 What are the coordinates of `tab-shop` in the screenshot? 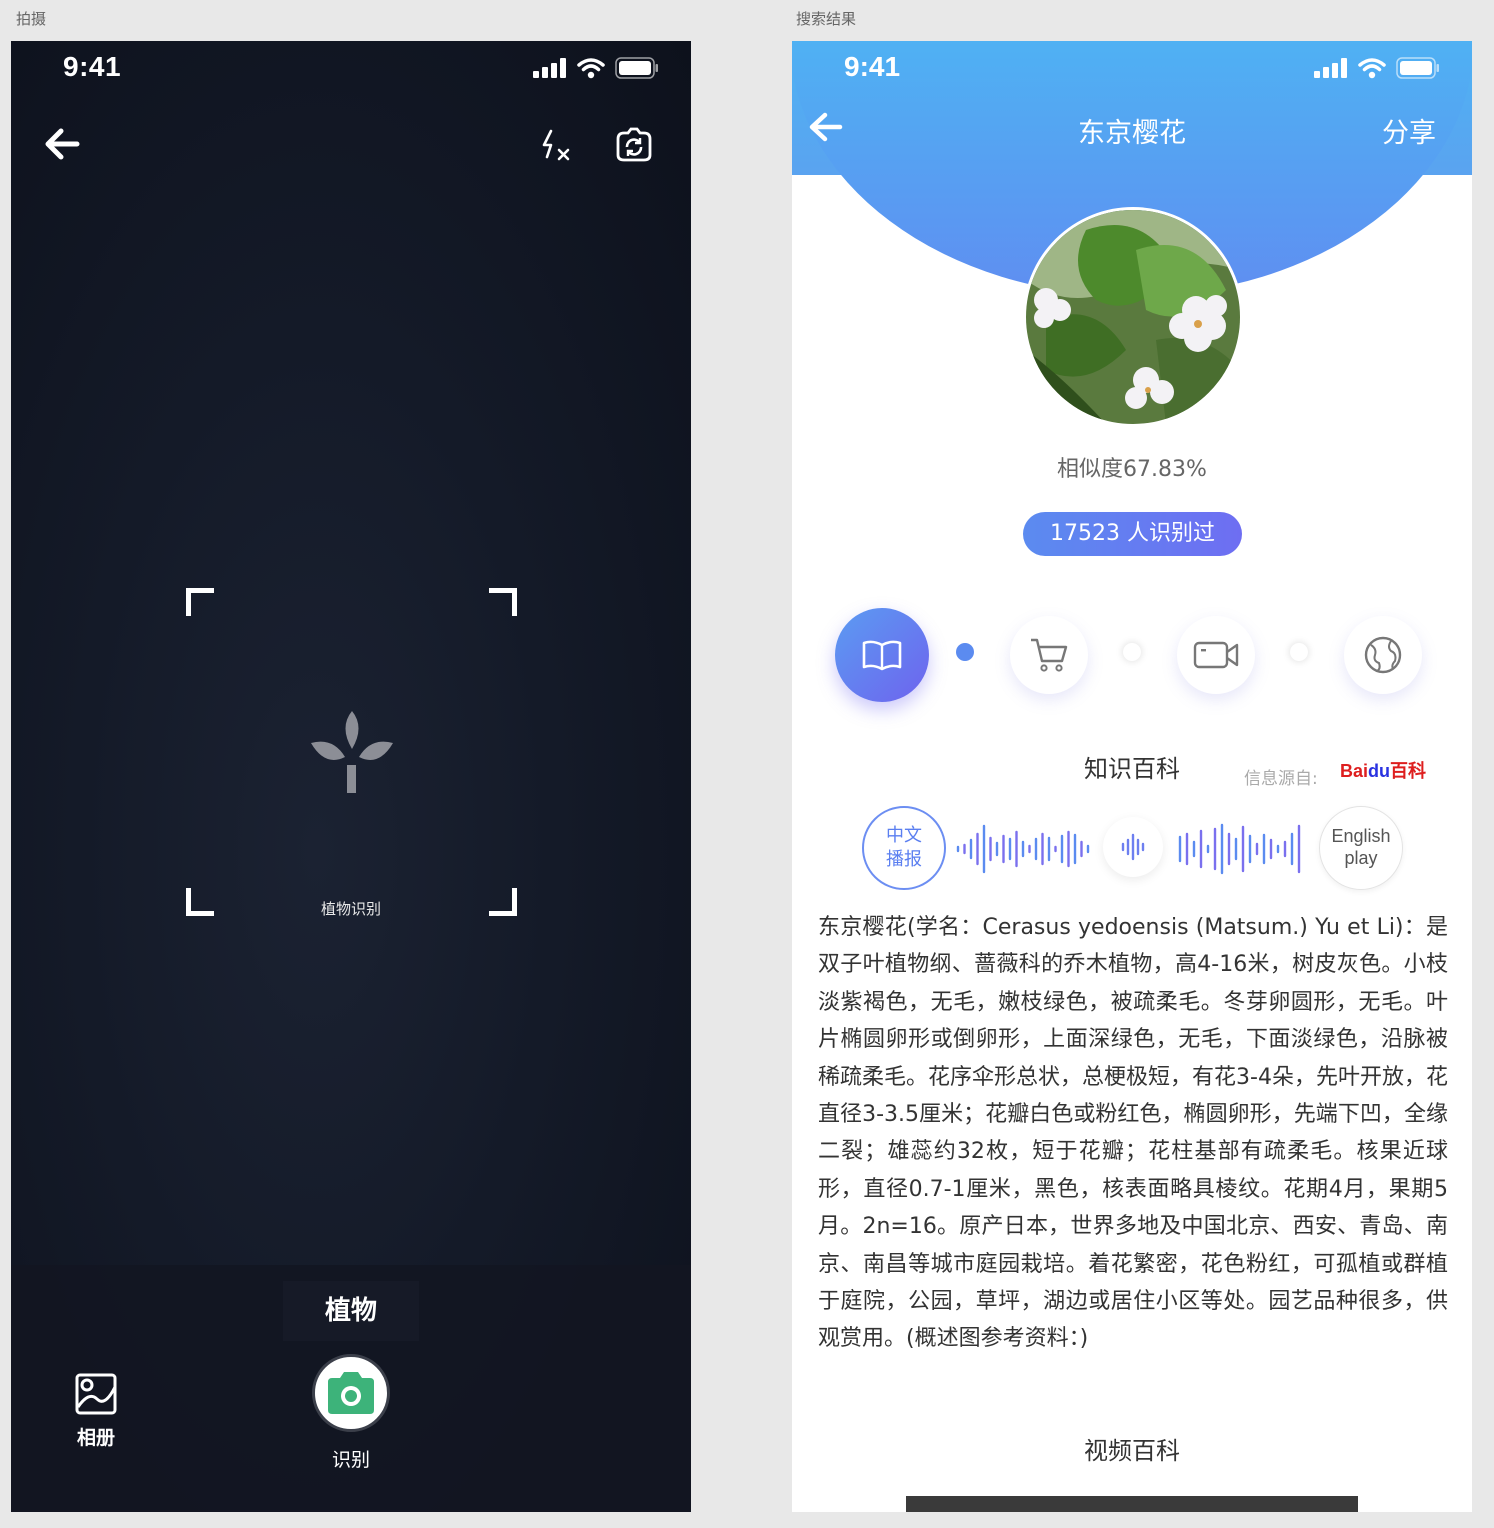 It's located at (1049, 655).